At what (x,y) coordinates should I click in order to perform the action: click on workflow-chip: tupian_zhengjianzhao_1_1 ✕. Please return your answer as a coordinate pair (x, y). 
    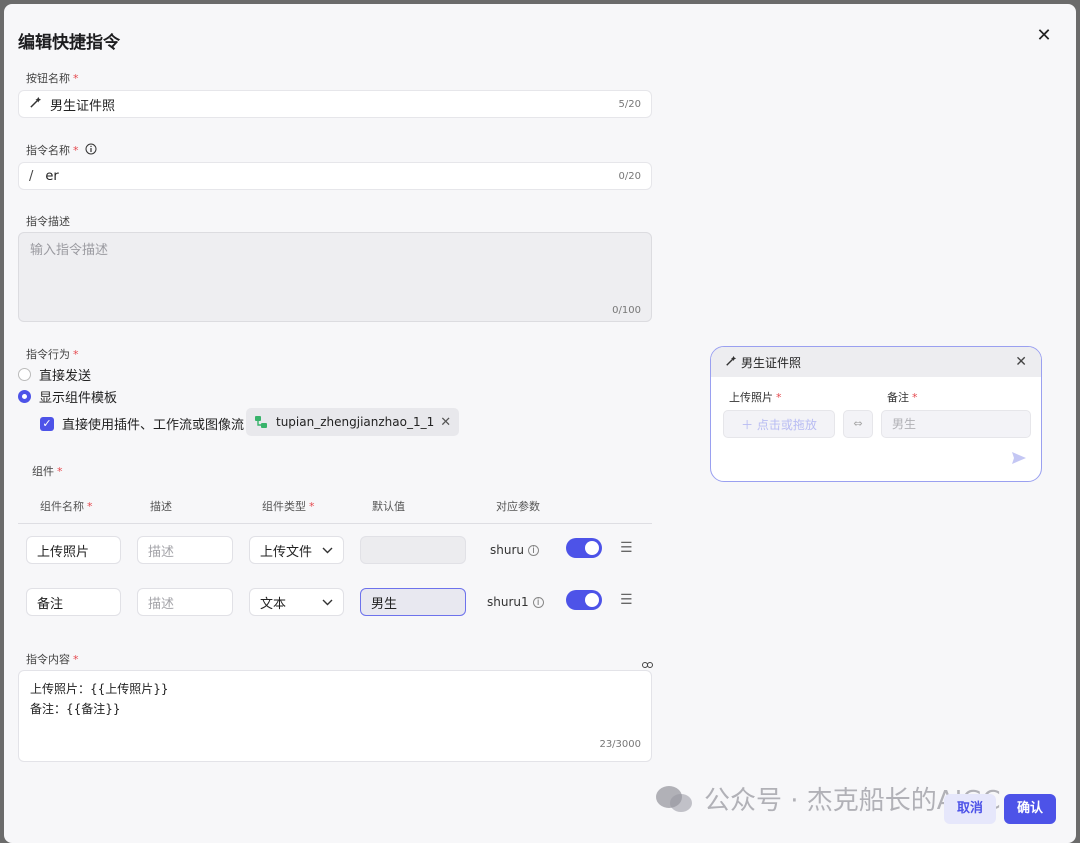
    Looking at the image, I should click on (353, 422).